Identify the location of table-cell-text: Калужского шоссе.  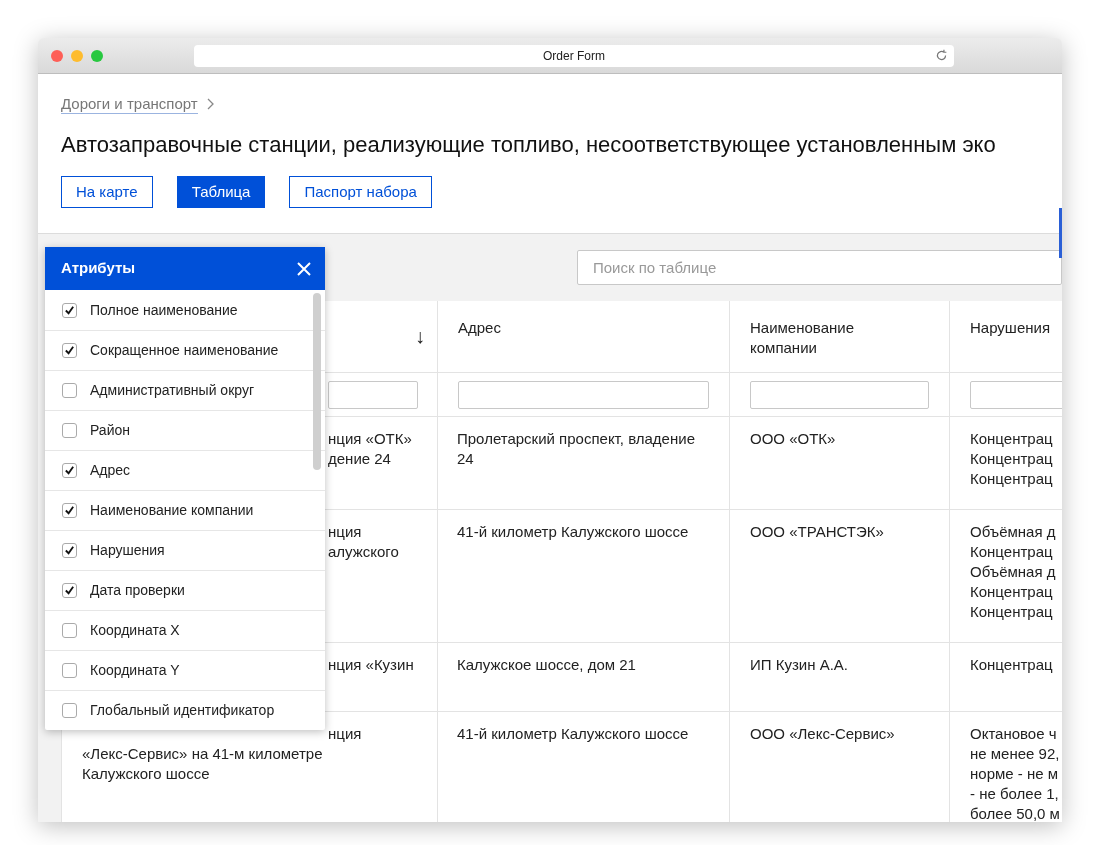
(146, 774).